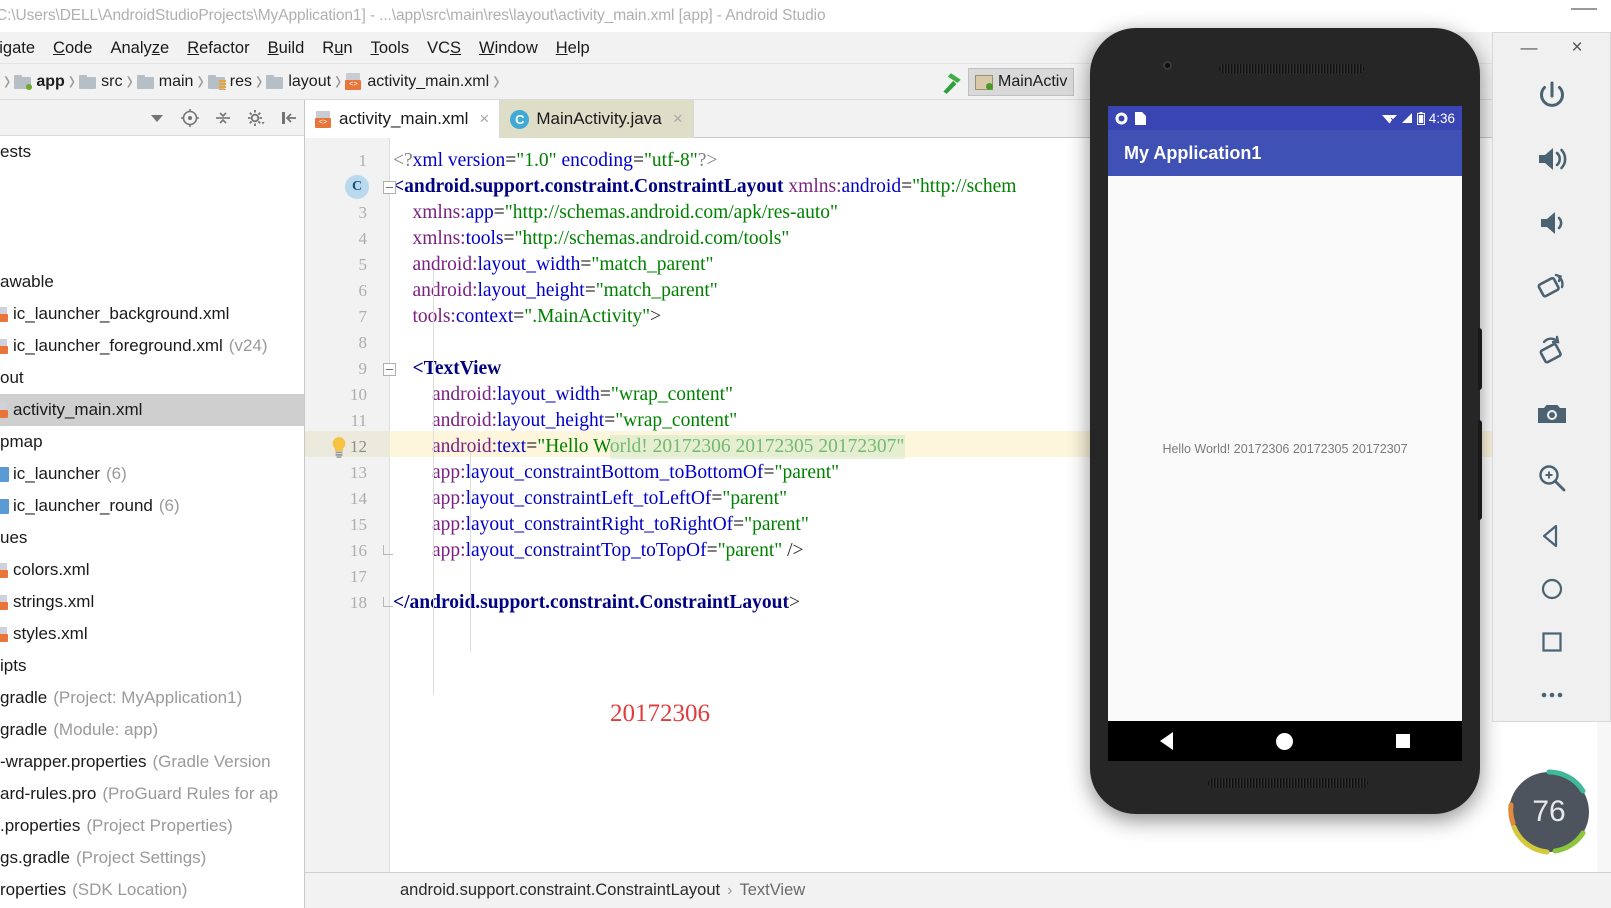  I want to click on menu-item-refactor: Refactor, so click(218, 48).